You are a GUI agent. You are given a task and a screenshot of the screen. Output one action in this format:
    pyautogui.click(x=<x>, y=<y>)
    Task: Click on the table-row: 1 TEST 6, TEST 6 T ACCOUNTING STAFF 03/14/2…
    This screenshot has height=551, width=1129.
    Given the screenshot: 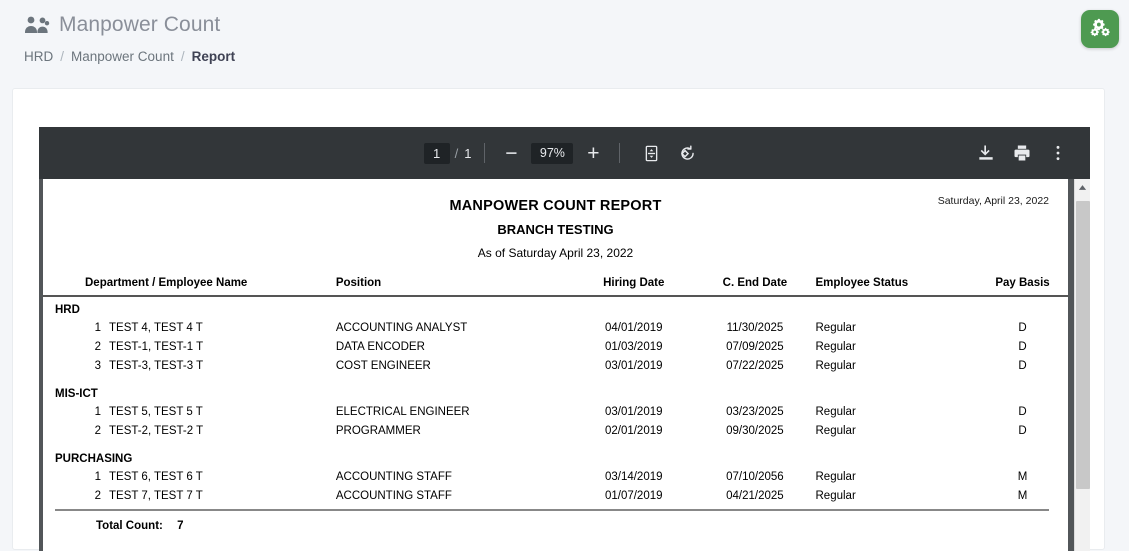 What is the action you would take?
    pyautogui.click(x=555, y=476)
    